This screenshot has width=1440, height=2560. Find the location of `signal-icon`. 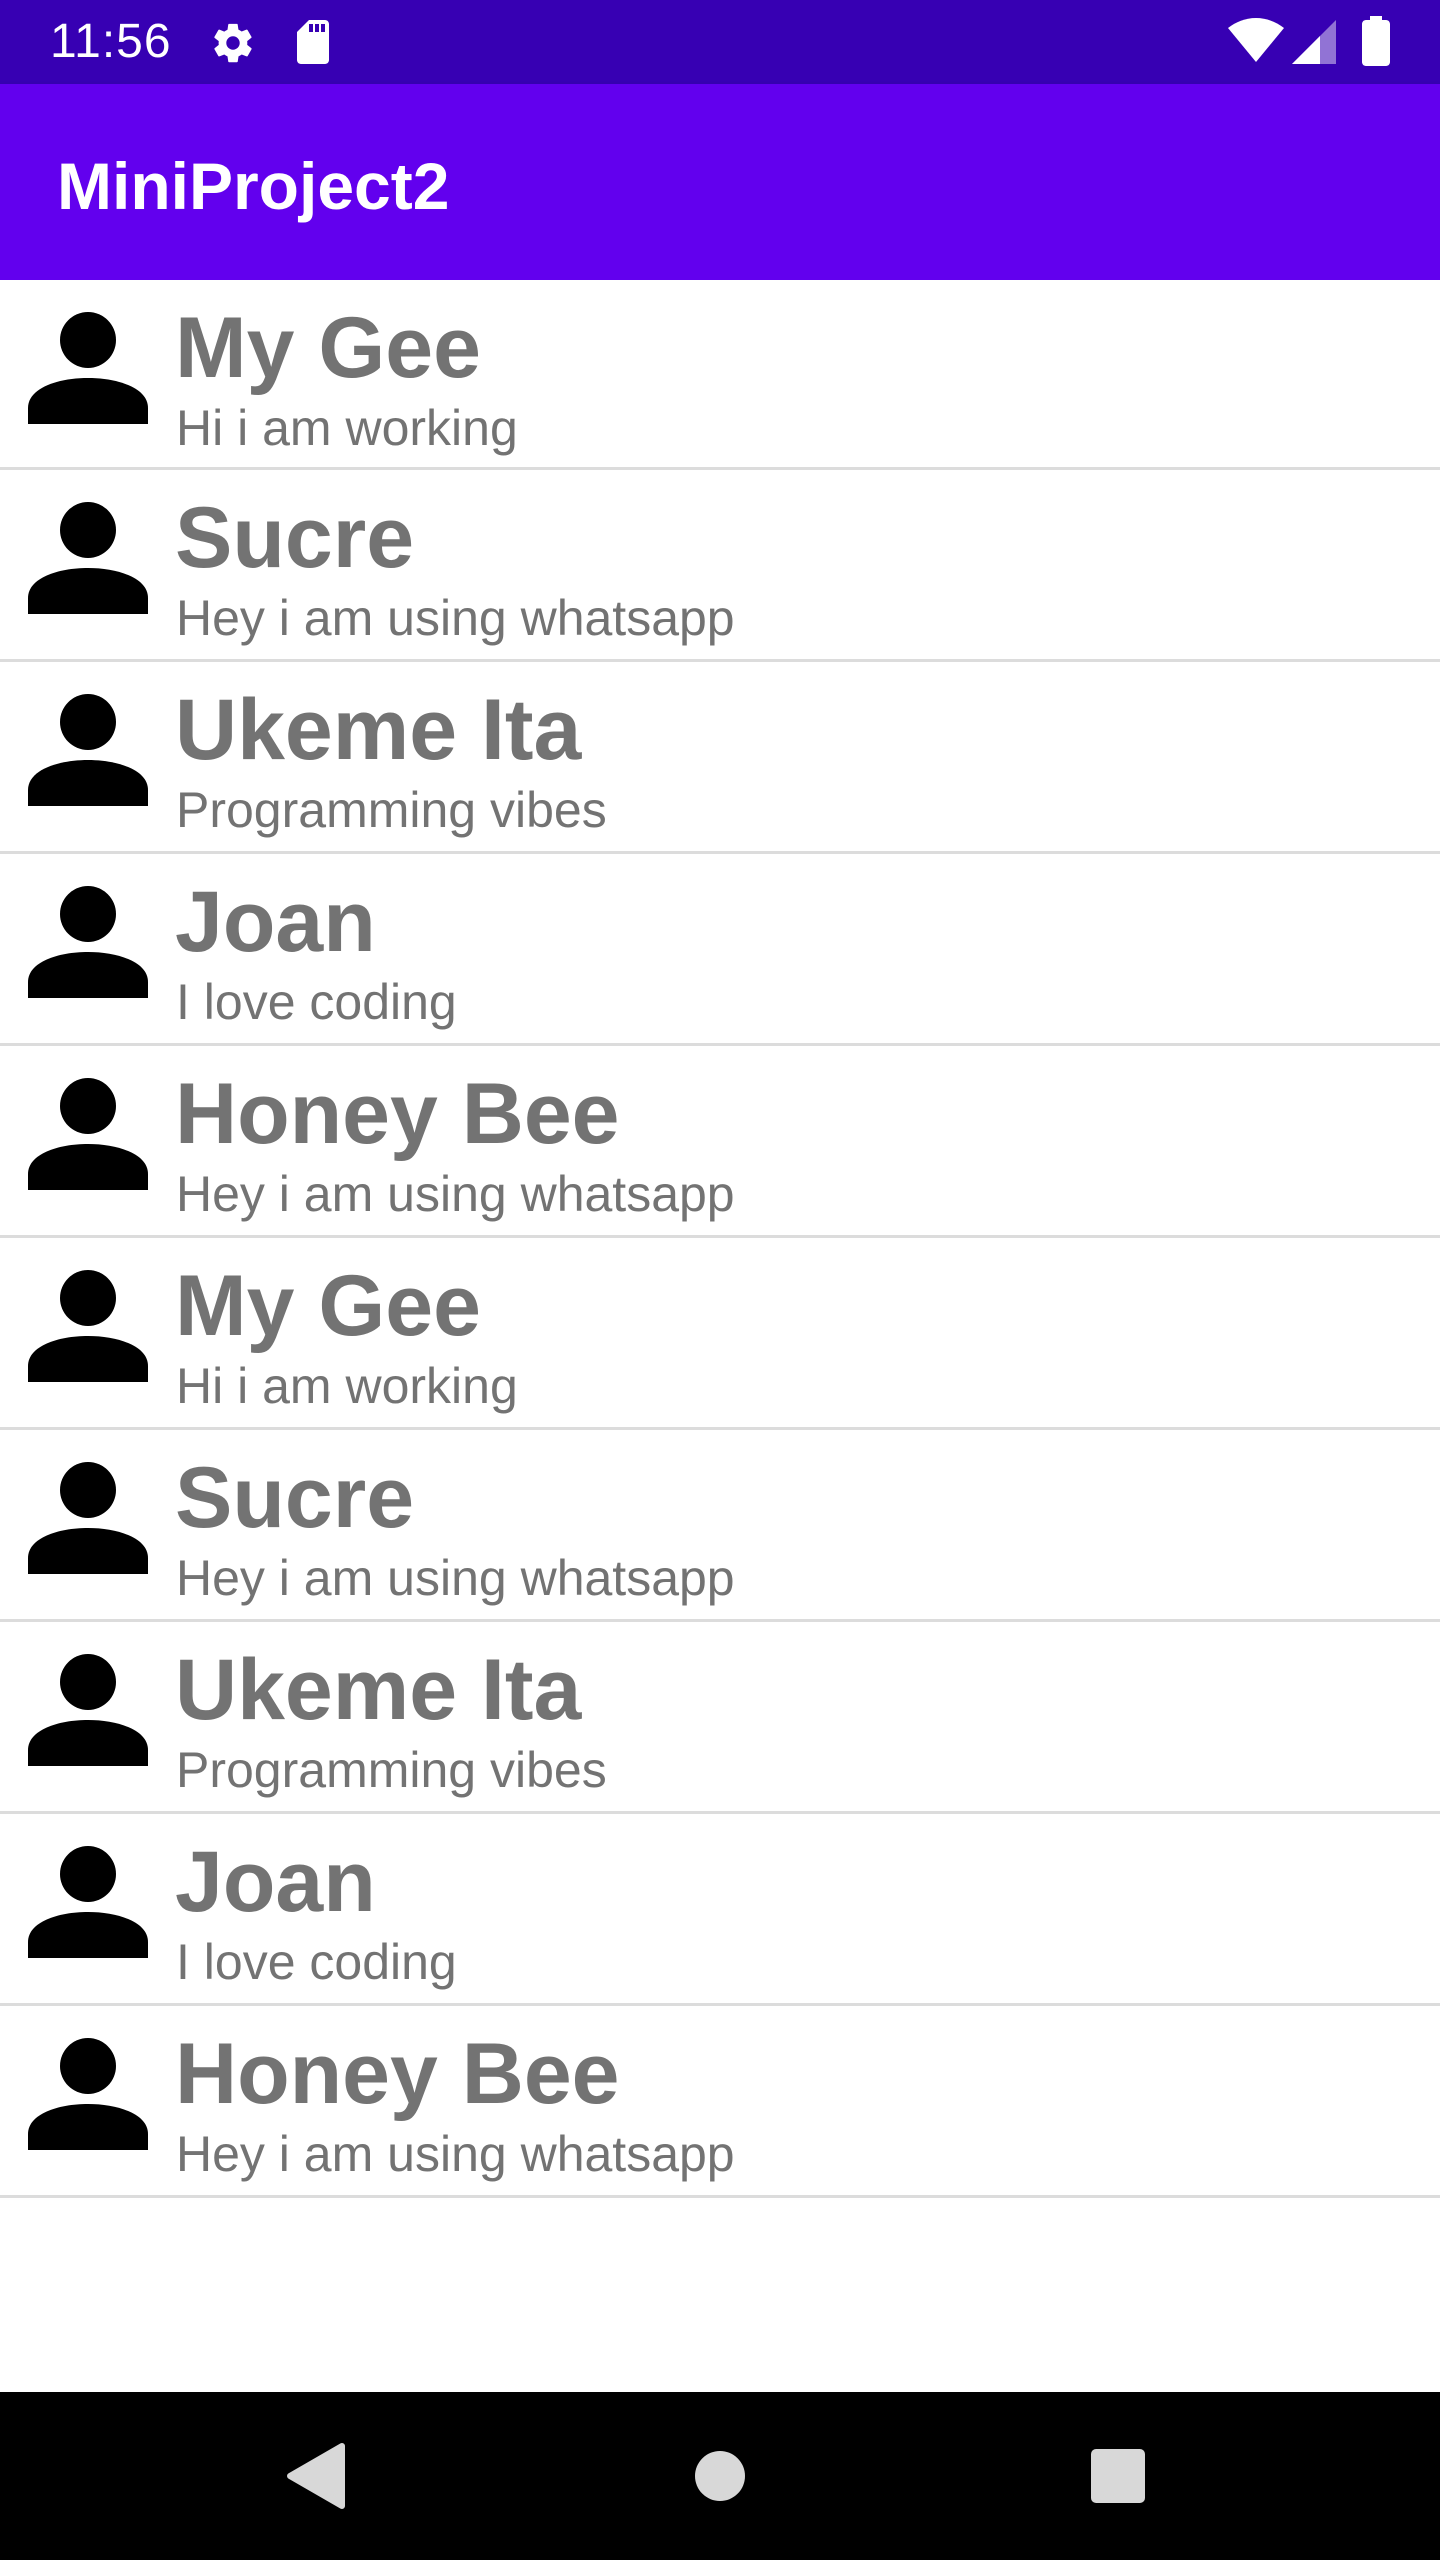

signal-icon is located at coordinates (1314, 42).